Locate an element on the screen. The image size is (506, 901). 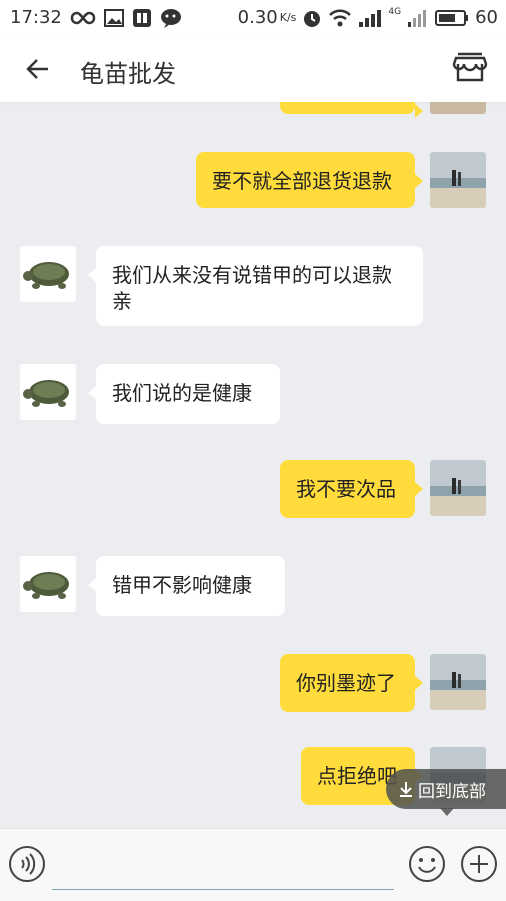
store-icon is located at coordinates (470, 67).